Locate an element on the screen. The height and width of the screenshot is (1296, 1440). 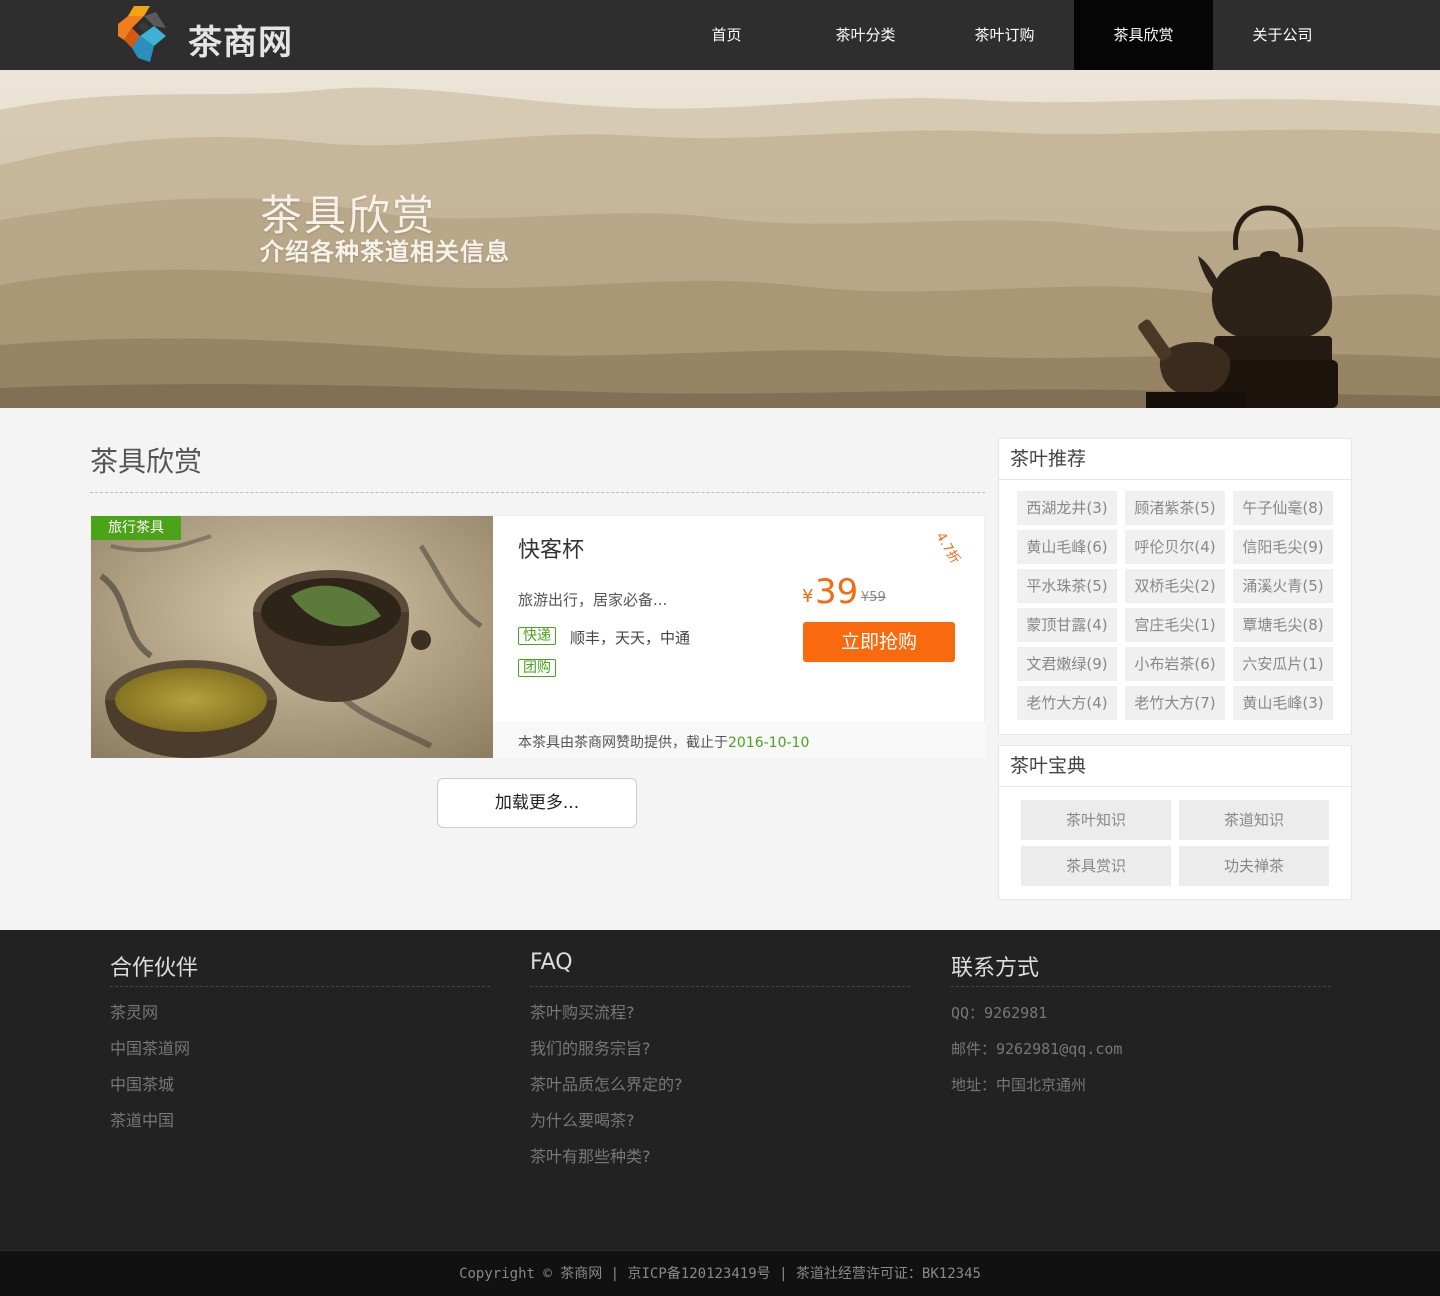
partner-link: 茶灵网 is located at coordinates (150, 1020).